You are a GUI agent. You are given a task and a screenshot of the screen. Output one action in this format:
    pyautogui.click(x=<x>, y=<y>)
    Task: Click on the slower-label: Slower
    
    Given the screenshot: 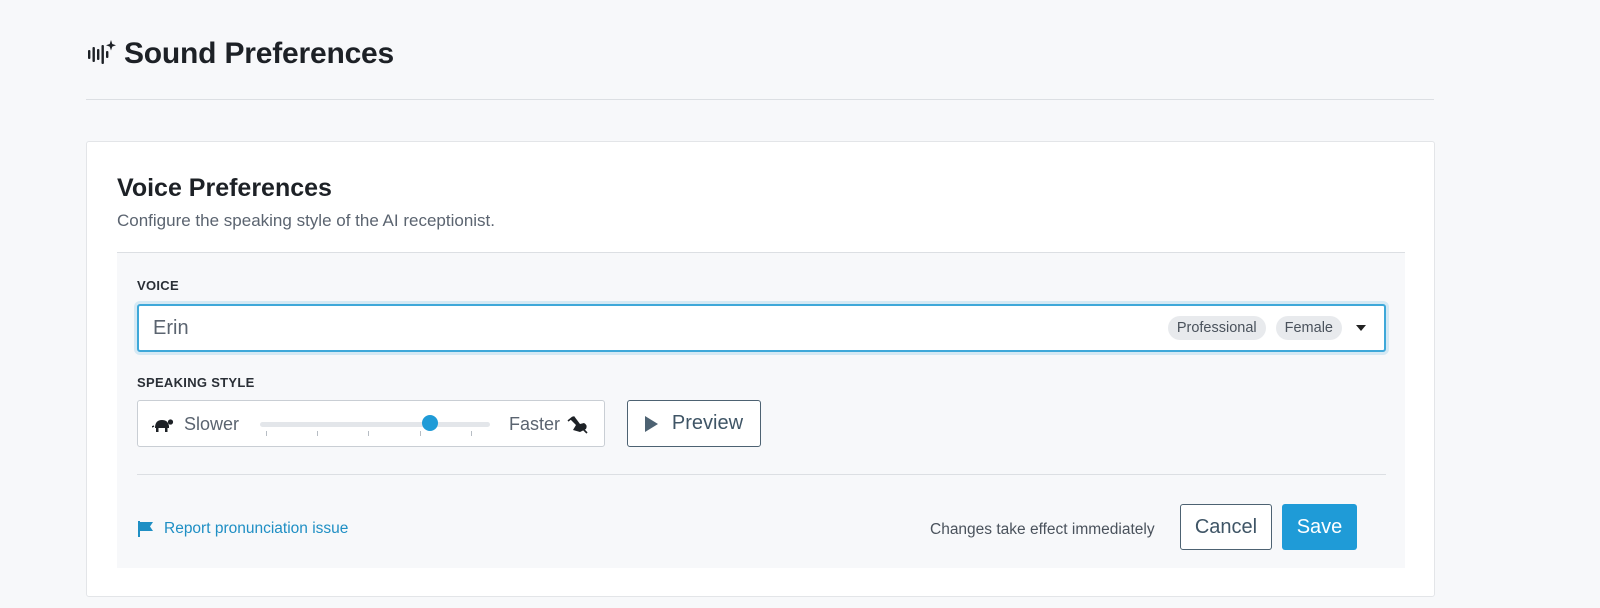 What is the action you would take?
    pyautogui.click(x=212, y=424)
    